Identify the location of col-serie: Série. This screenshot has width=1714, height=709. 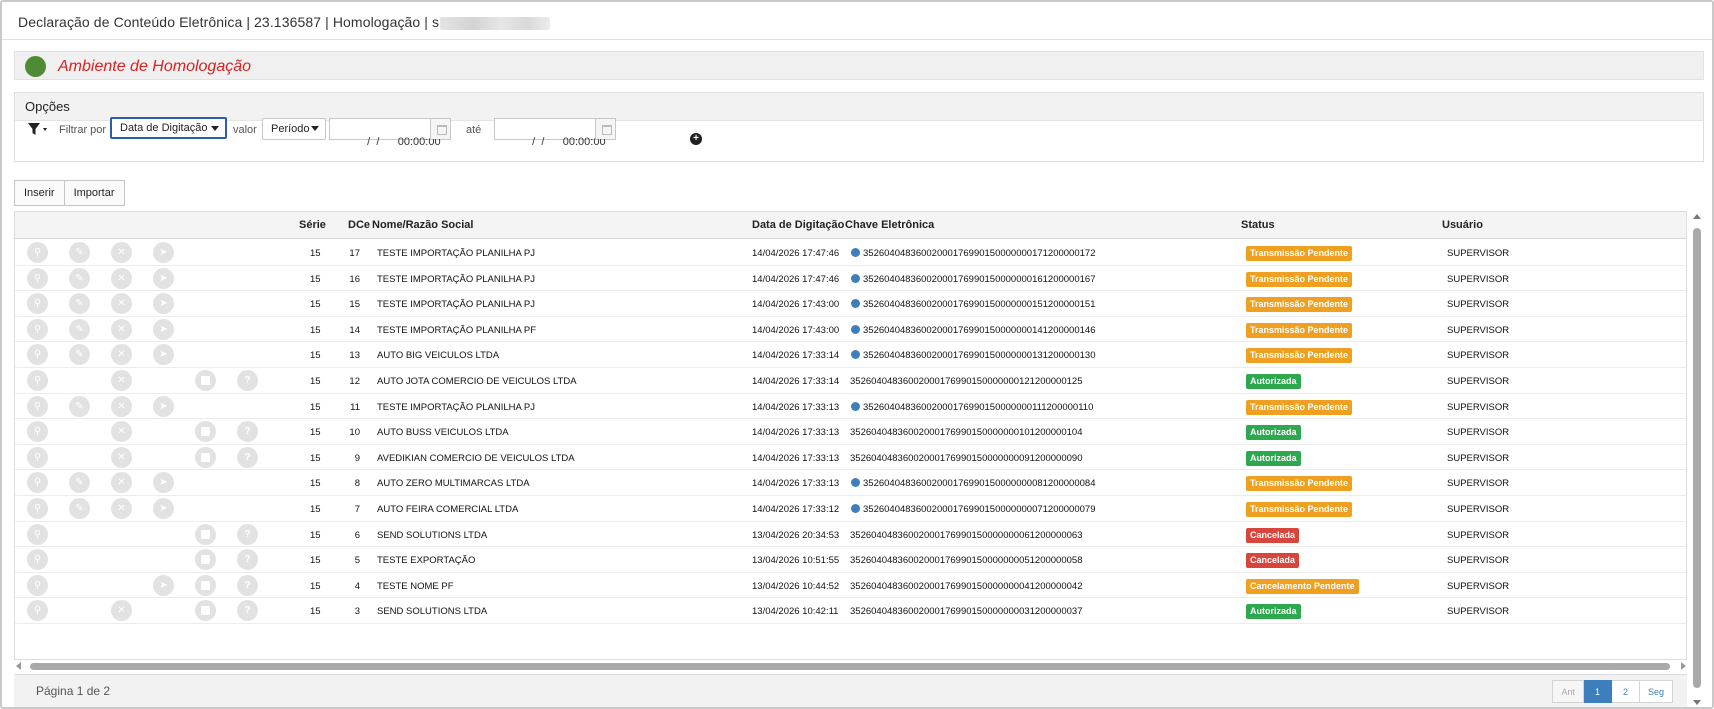
(312, 225).